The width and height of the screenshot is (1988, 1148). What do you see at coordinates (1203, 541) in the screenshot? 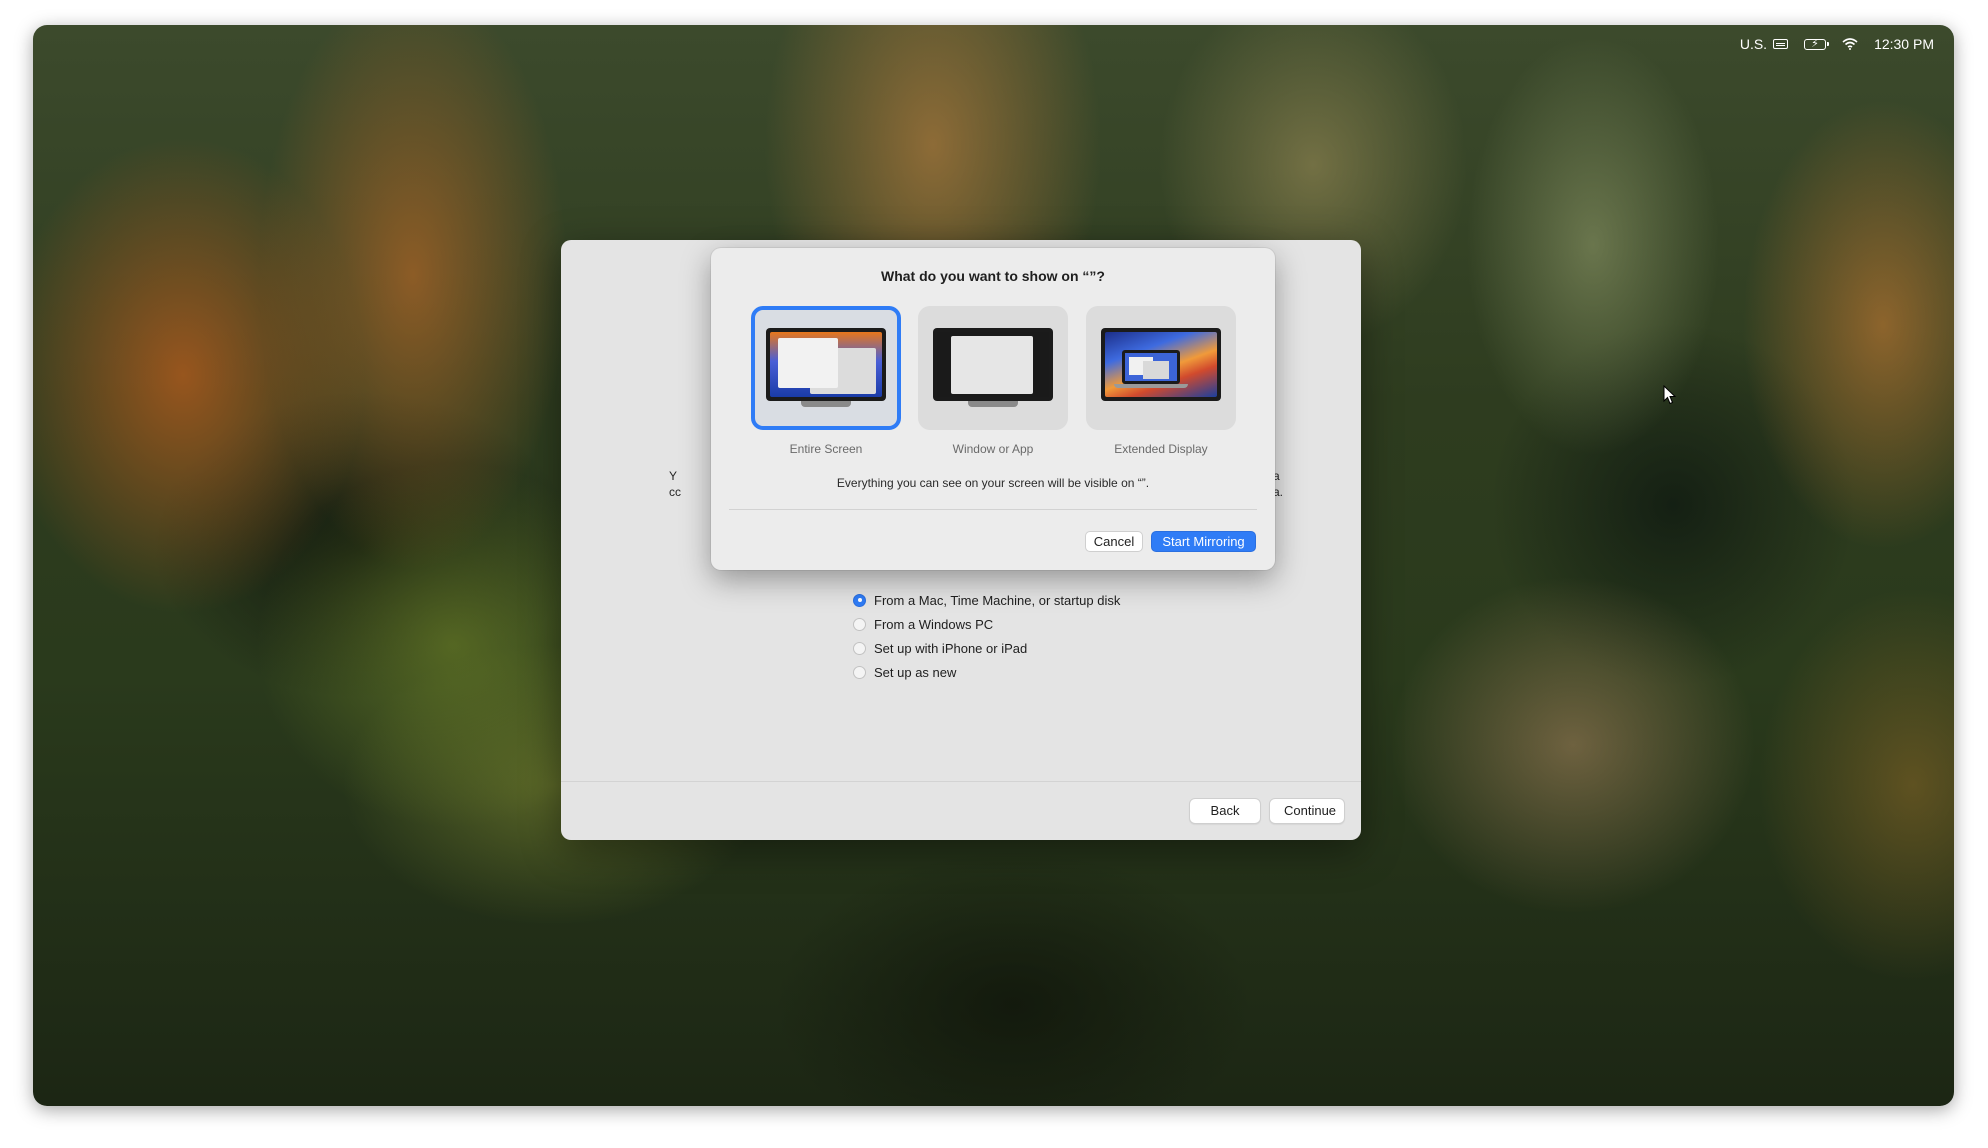
I see `start-mirroring-button: Start Mirroring` at bounding box center [1203, 541].